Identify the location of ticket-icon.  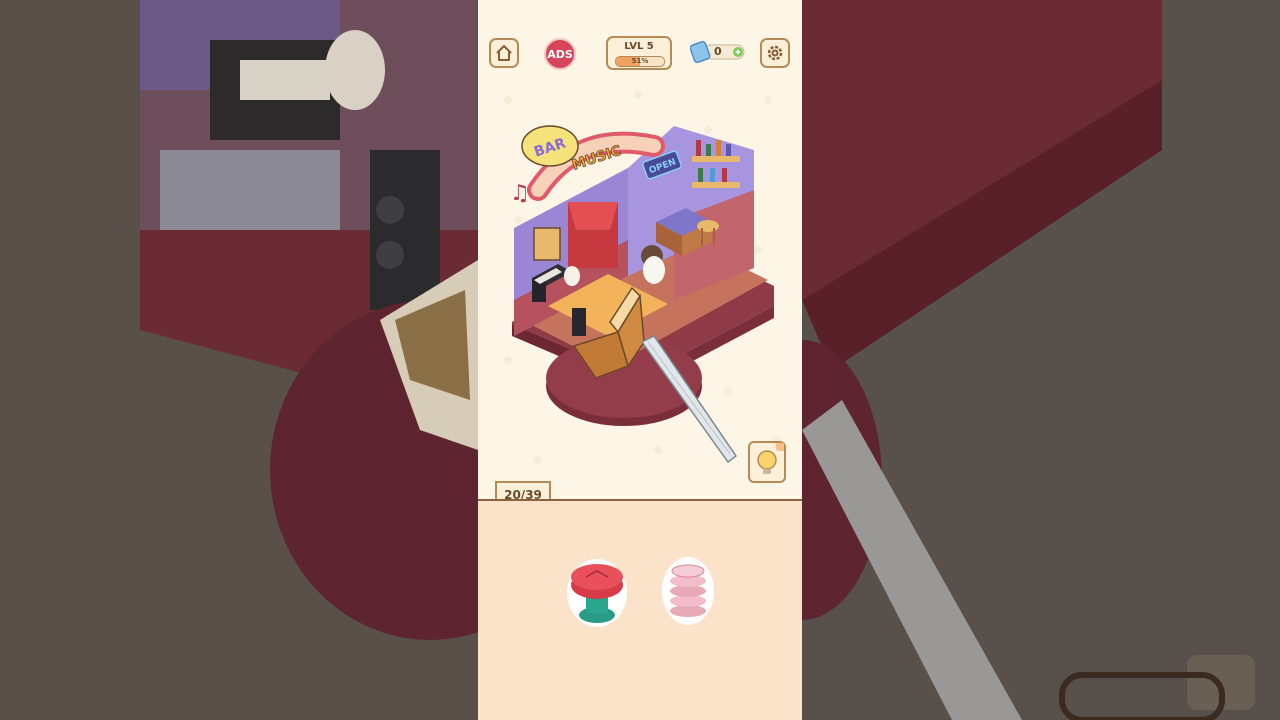
(700, 52).